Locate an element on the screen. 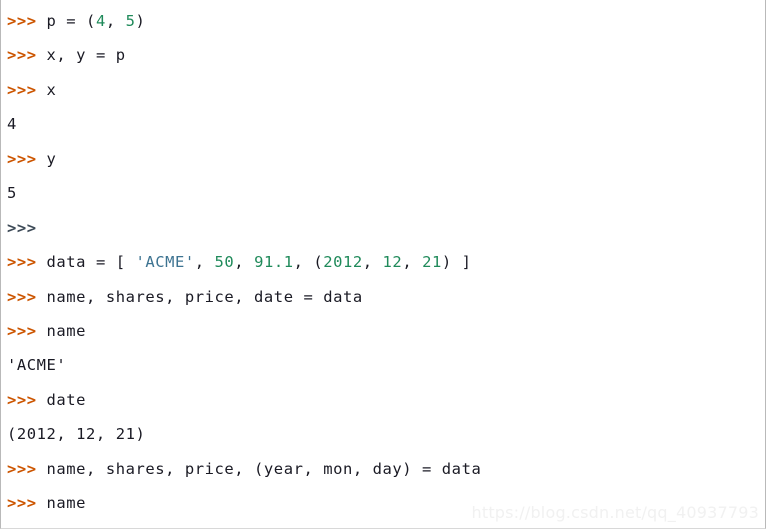  output-token: 'ACME' is located at coordinates (37, 365).